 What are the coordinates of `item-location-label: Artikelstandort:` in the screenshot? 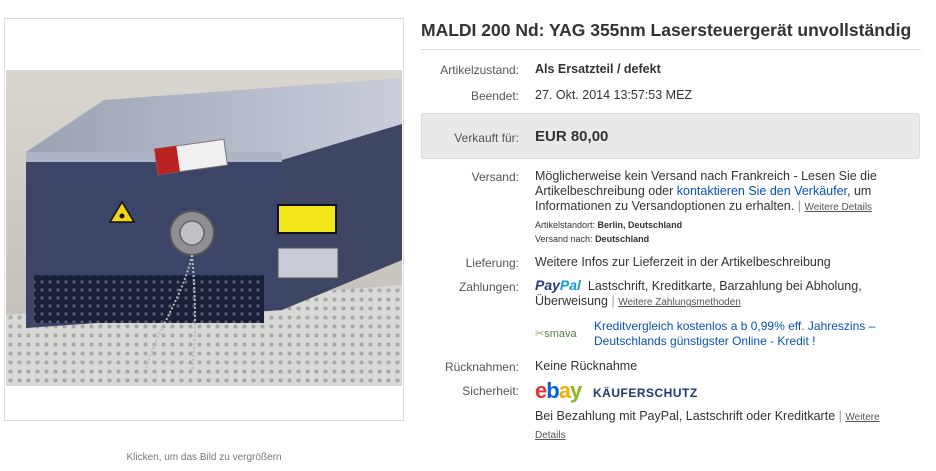 It's located at (565, 225).